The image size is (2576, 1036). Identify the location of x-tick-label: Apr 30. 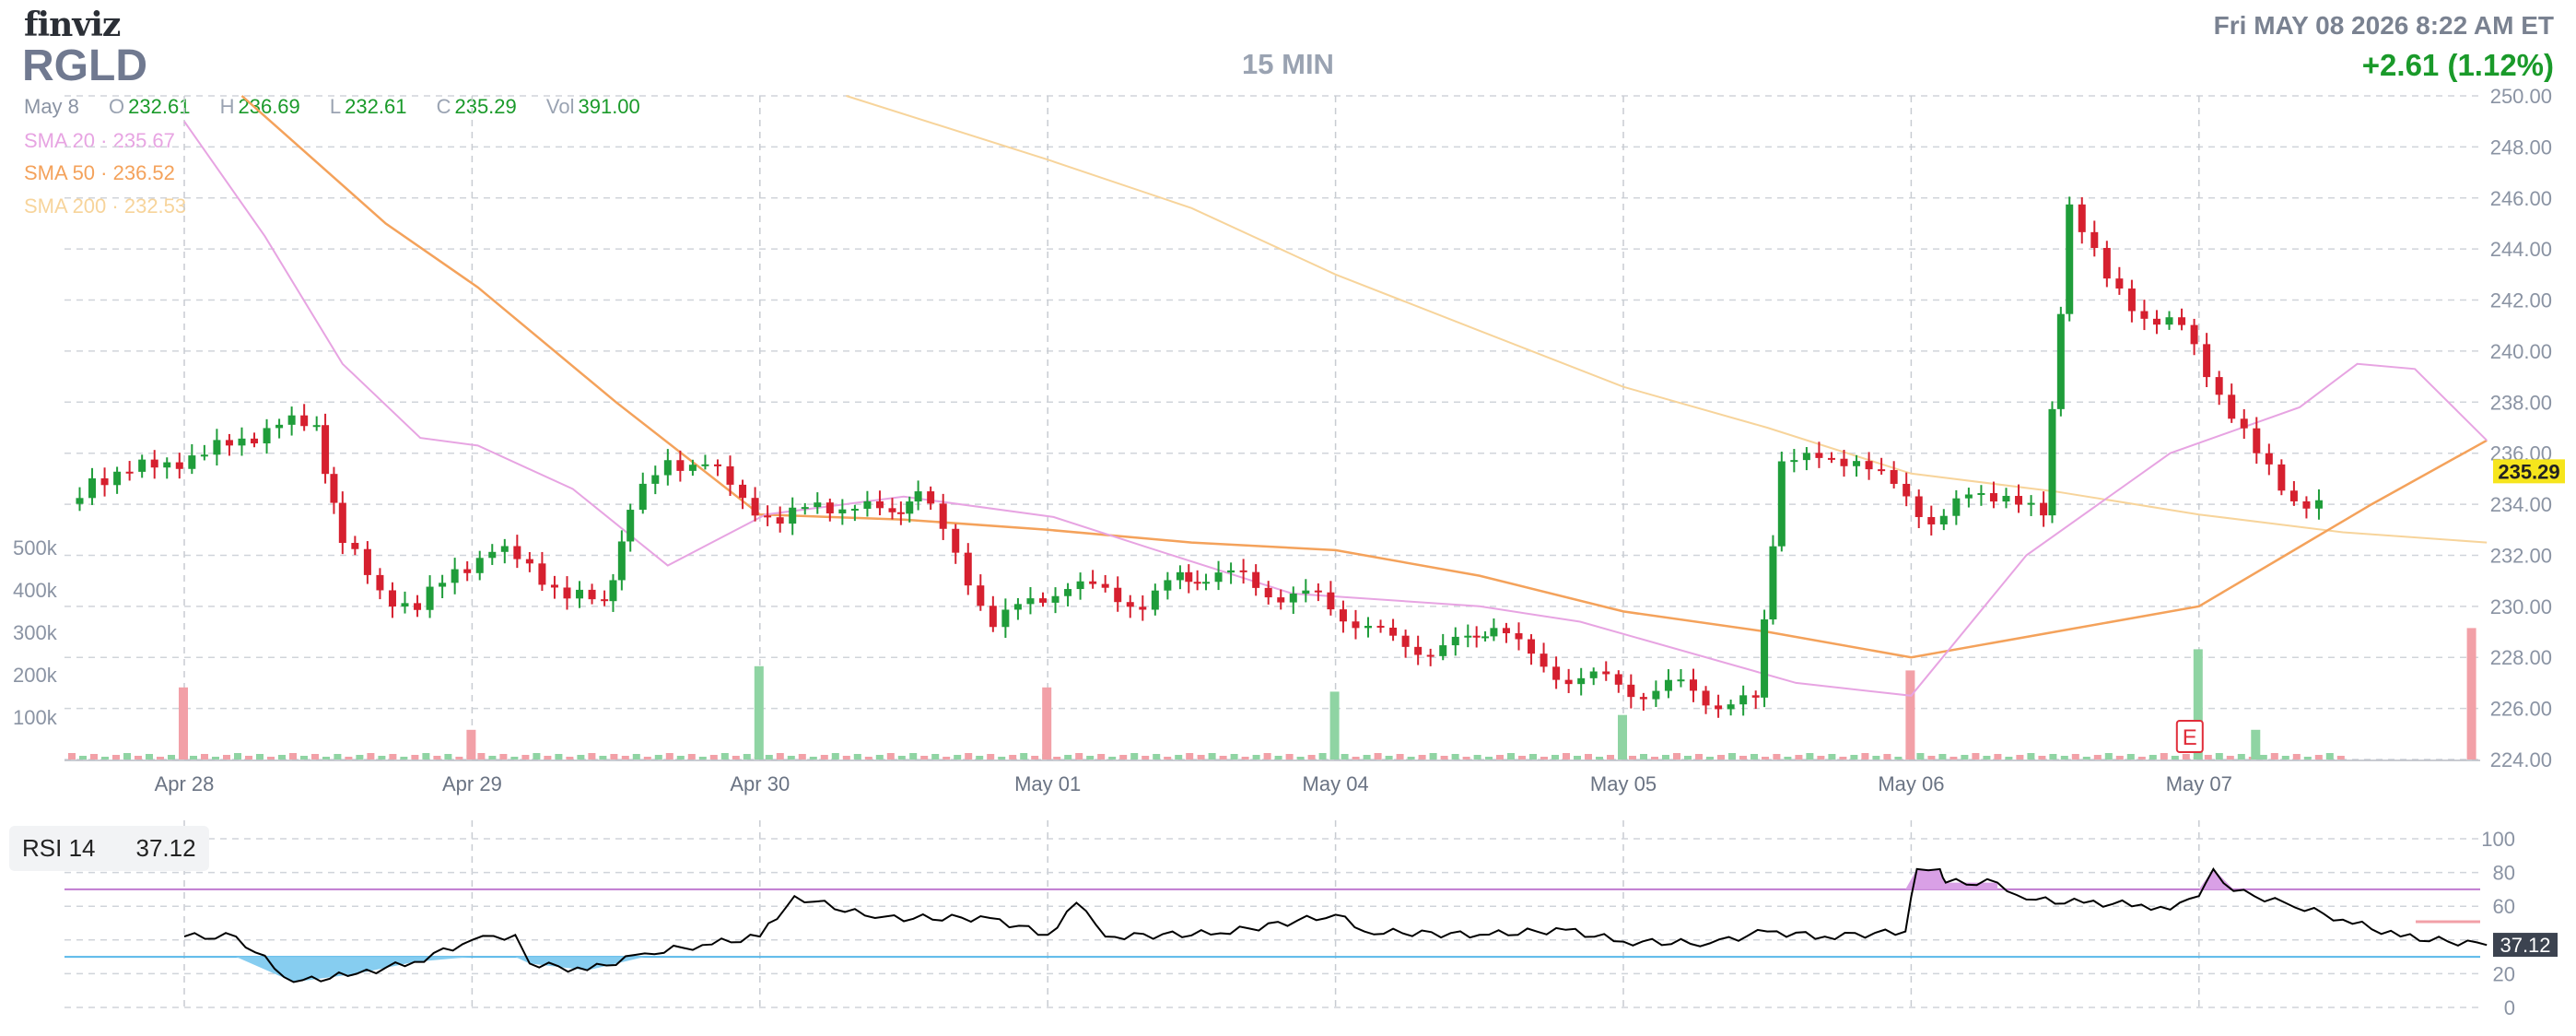
(760, 784).